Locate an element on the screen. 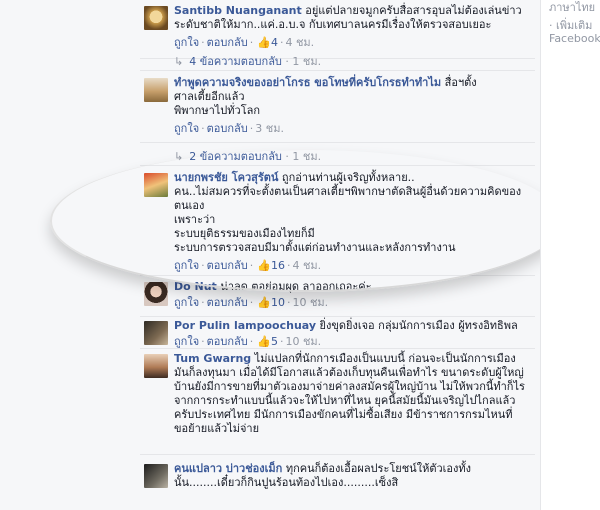 The height and width of the screenshot is (510, 600). comment-author-link: คนแปลาว บ่าวช่องเม็ก is located at coordinates (228, 468).